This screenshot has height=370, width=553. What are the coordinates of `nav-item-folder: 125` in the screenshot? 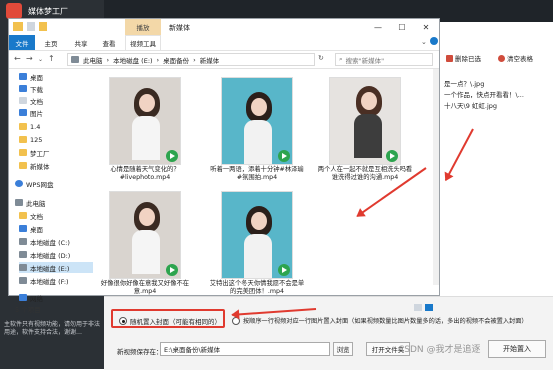 It's located at (30, 139).